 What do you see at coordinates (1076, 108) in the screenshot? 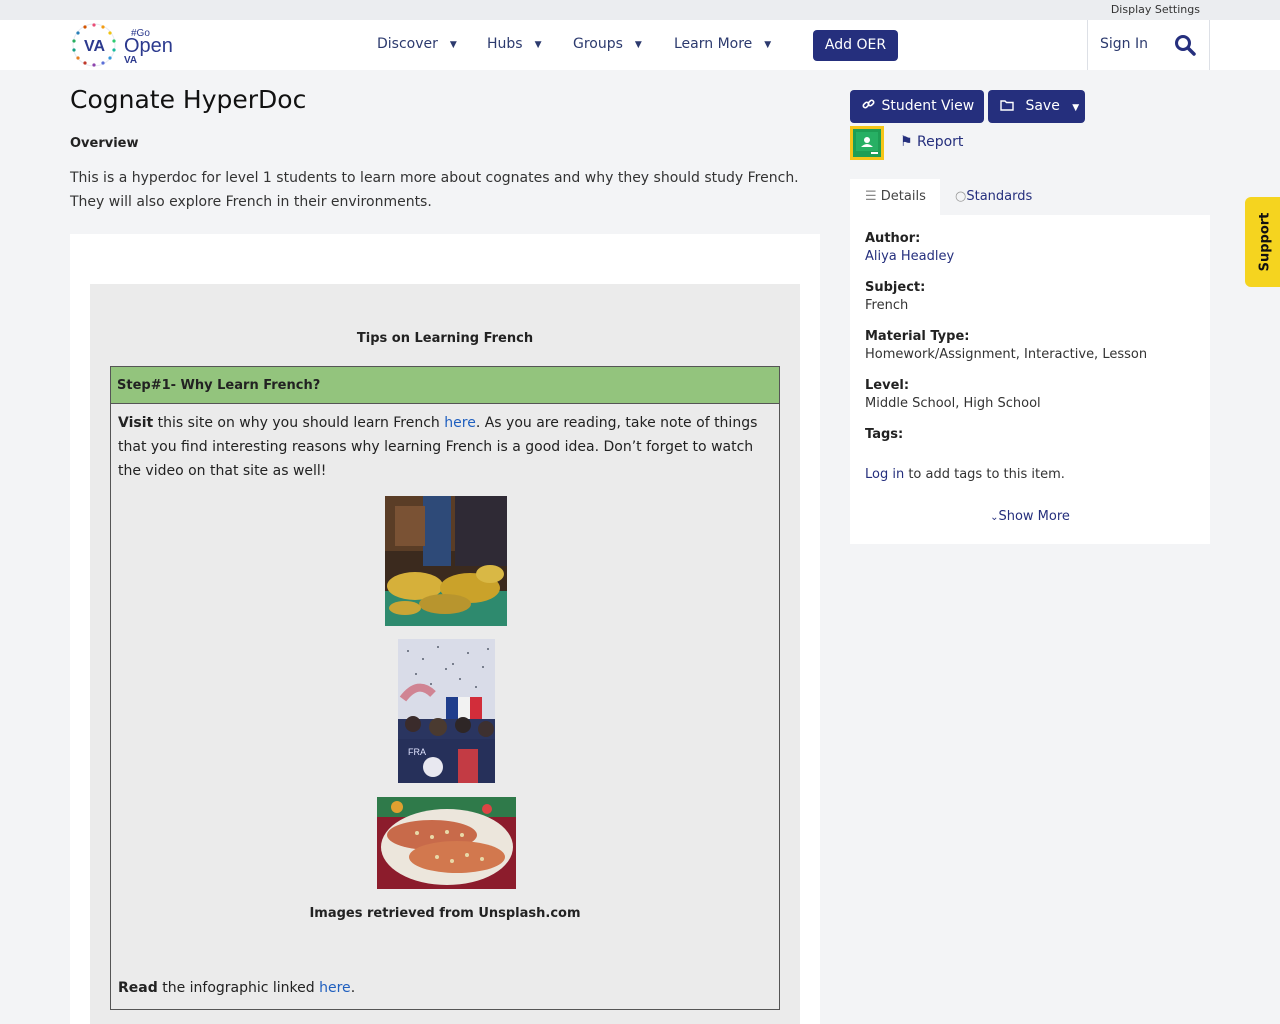
I see `caret-down-icon: ▼` at bounding box center [1076, 108].